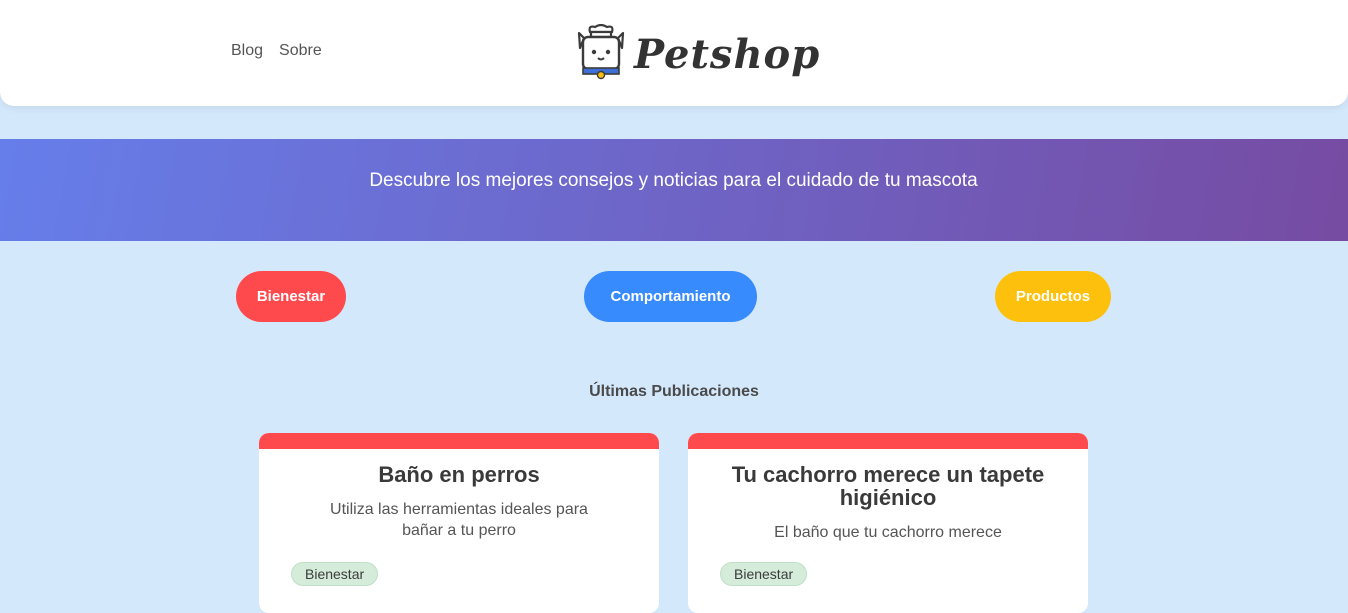 This screenshot has width=1348, height=613. I want to click on section-title: Últimas Publicaciones, so click(674, 391).